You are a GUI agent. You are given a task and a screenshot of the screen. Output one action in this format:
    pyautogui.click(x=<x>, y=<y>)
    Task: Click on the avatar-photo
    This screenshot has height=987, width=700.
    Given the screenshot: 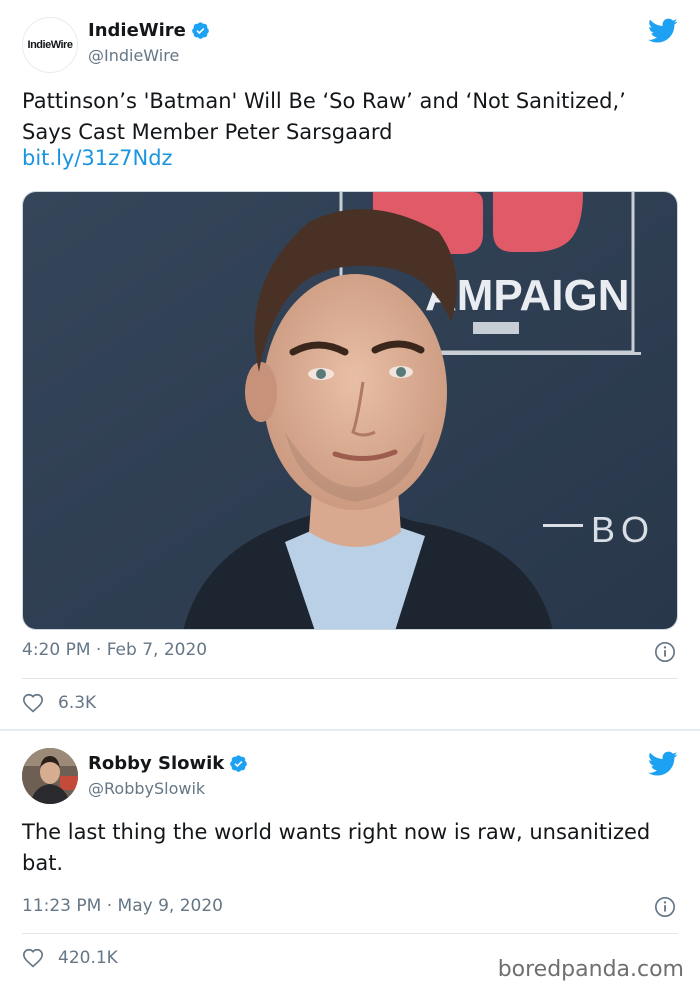 What is the action you would take?
    pyautogui.click(x=50, y=776)
    